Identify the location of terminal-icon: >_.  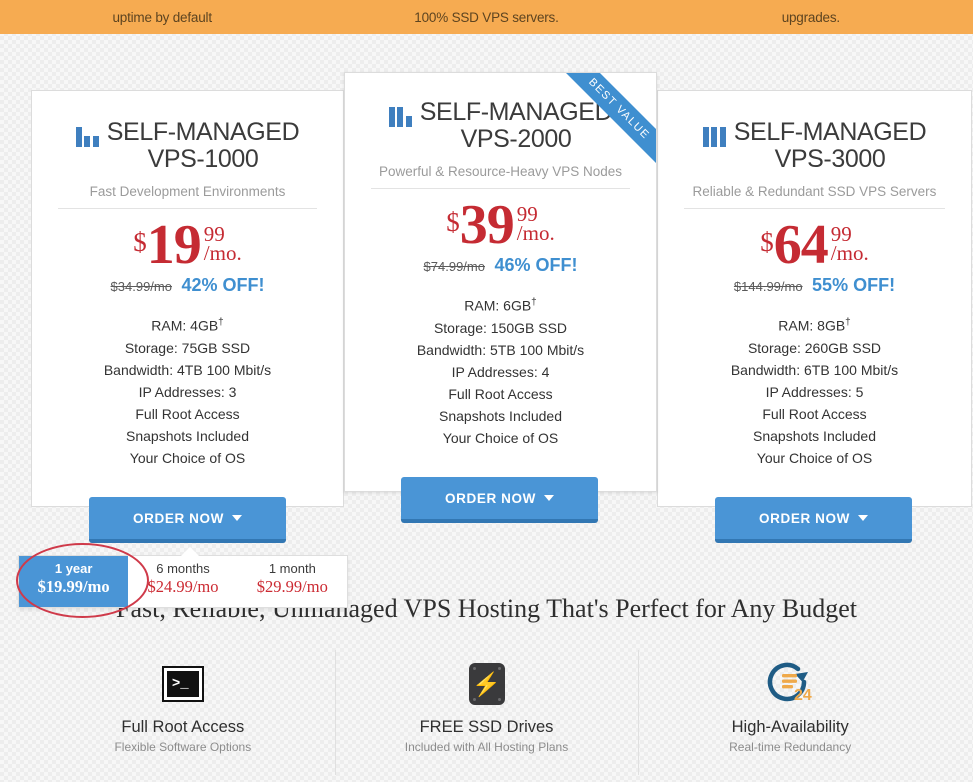
(183, 684).